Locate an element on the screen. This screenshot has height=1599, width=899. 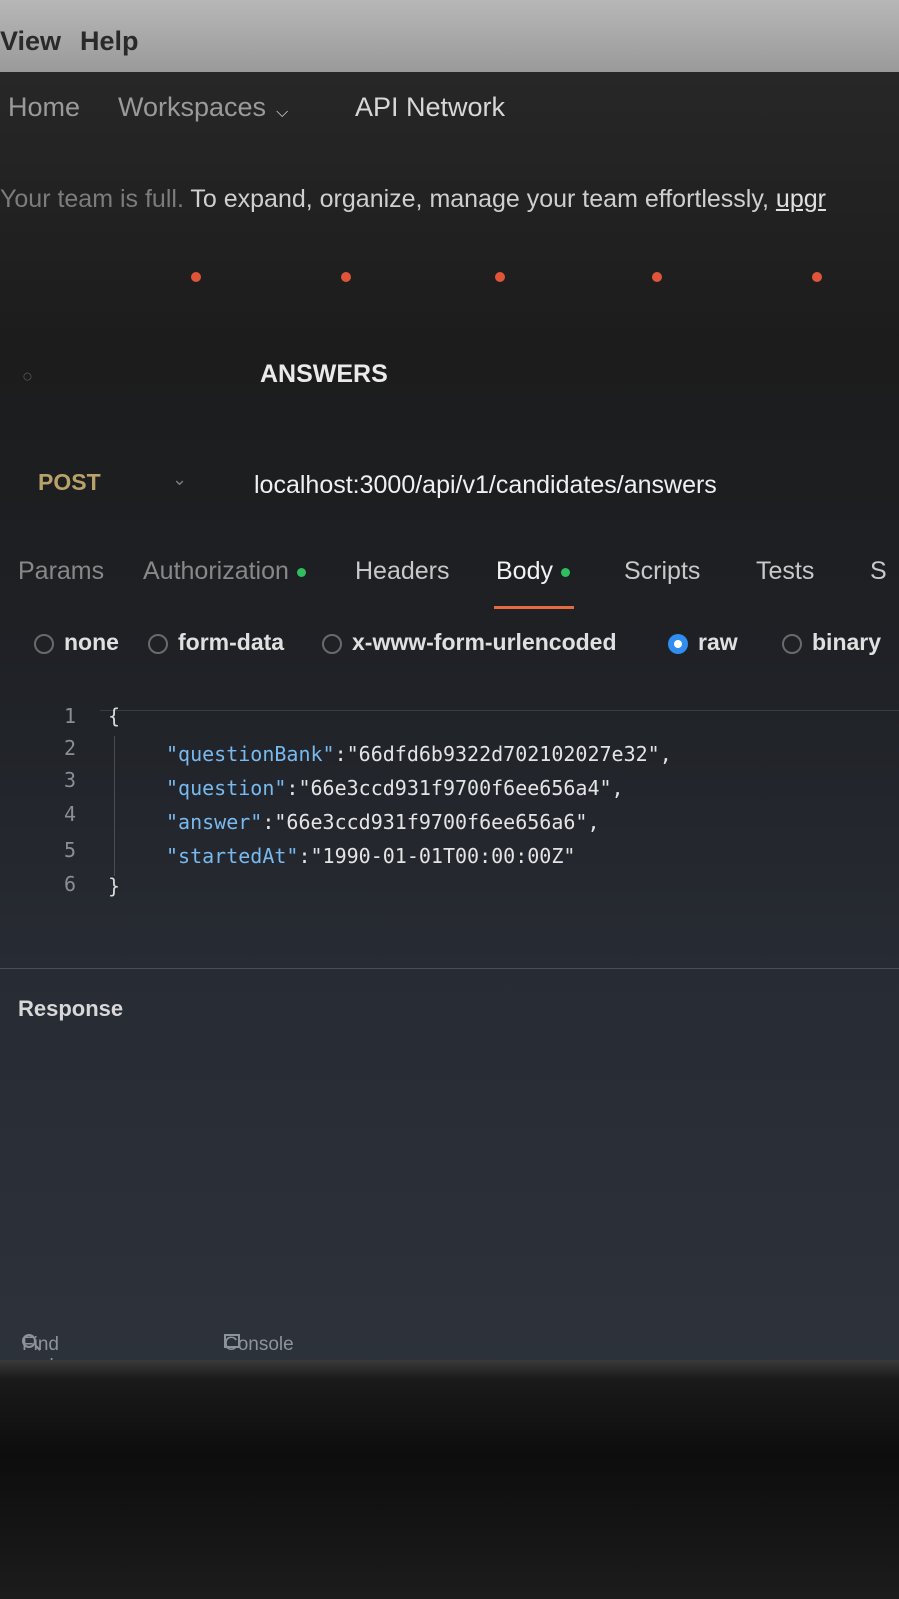
option-label: form-data is located at coordinates (231, 642).